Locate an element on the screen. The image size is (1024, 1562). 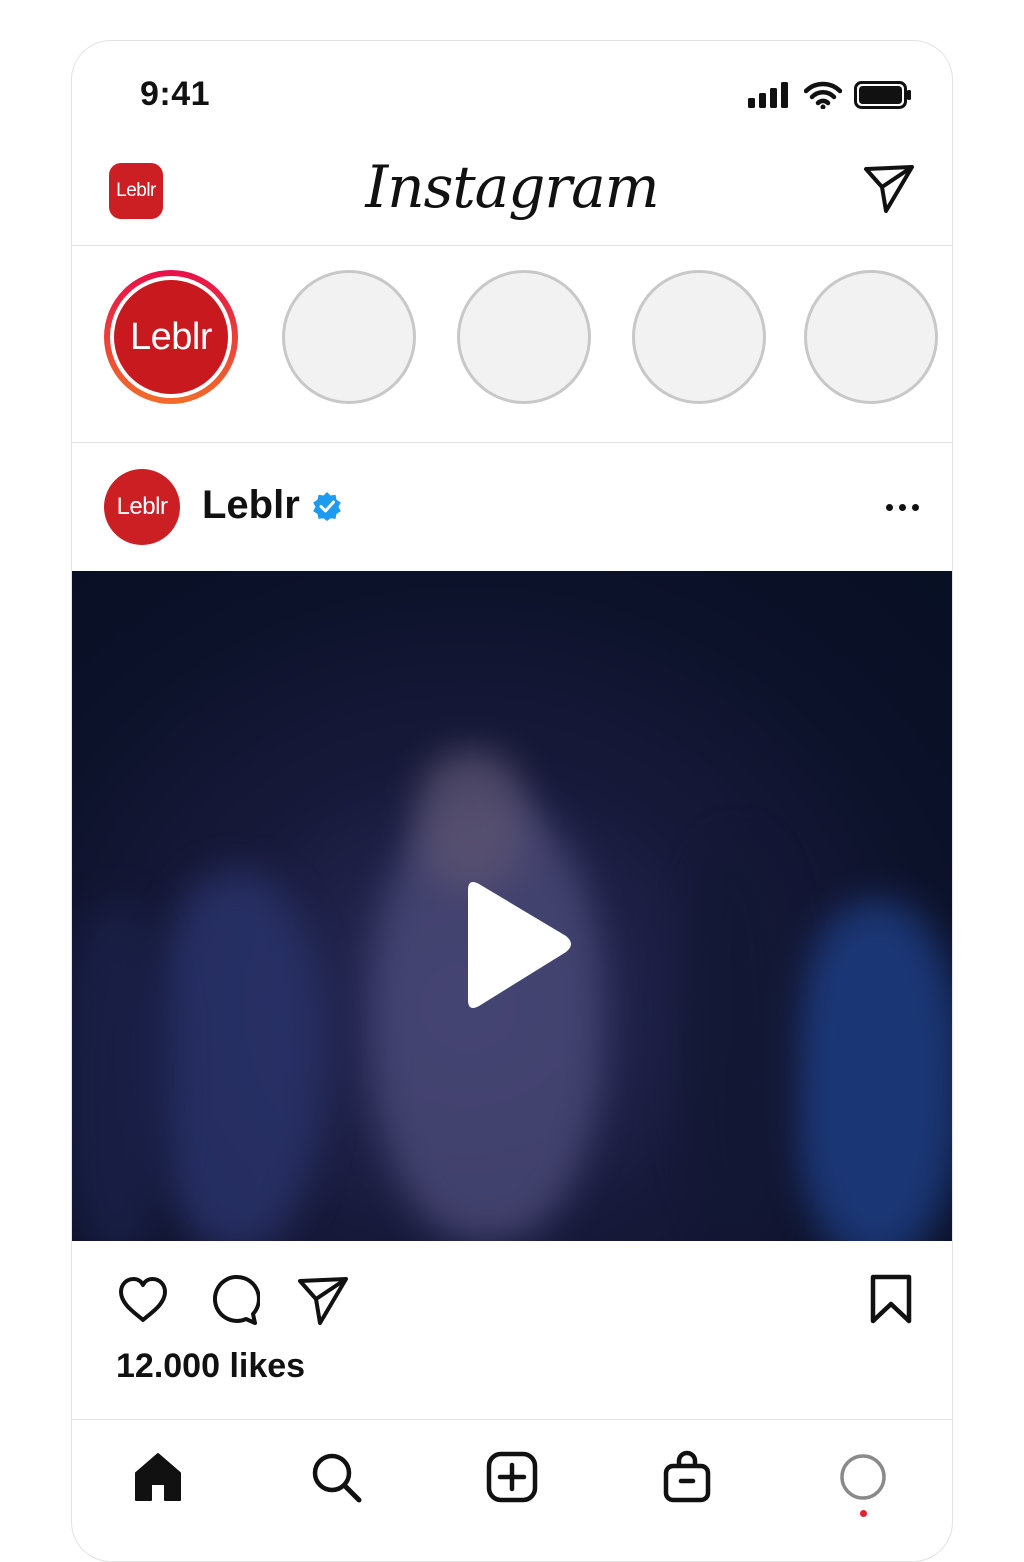
app-header: Leblr Instagram is located at coordinates (512, 195).